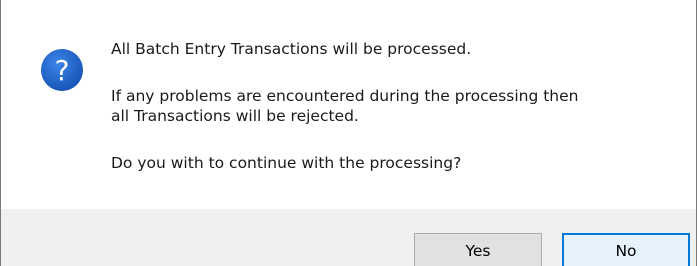  I want to click on no-button: No, so click(626, 249).